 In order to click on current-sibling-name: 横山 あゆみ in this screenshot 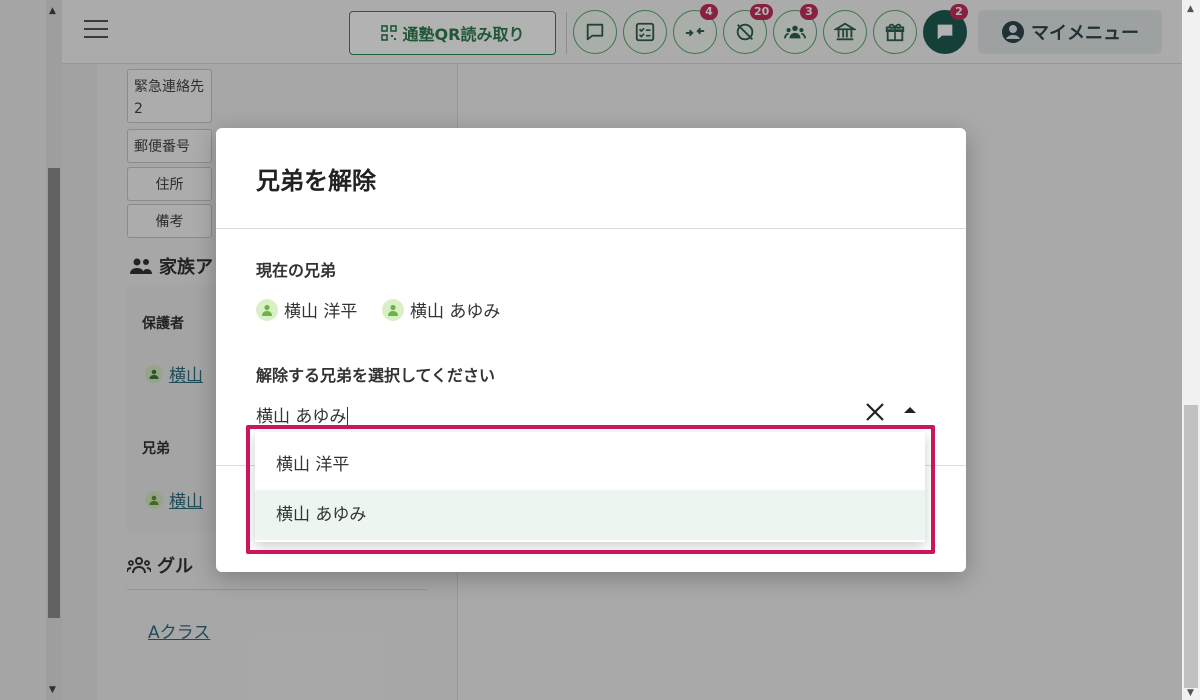, I will do `click(455, 312)`.